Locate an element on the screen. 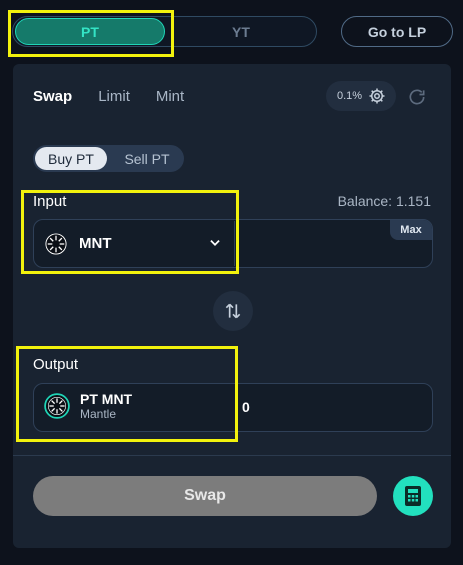 The width and height of the screenshot is (463, 565). tab-mint: Mint is located at coordinates (170, 96).